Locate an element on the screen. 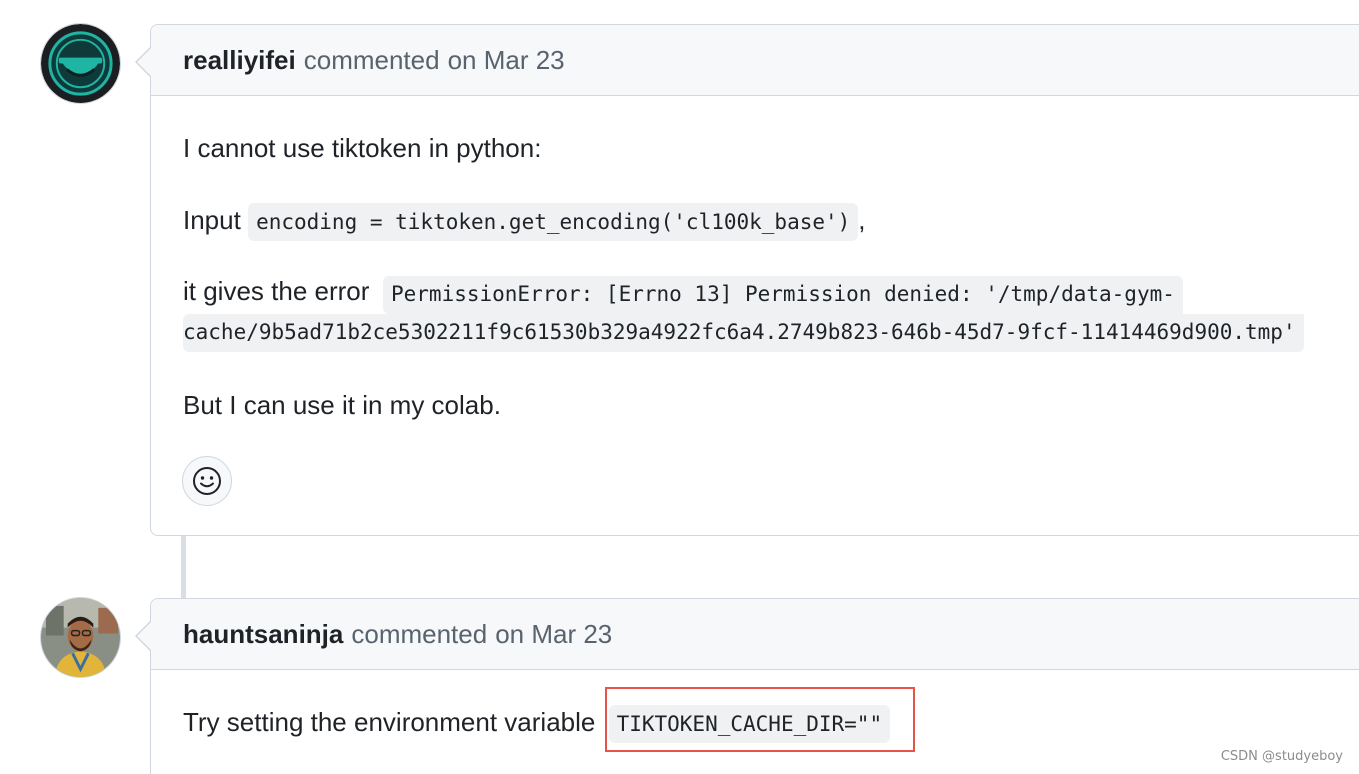  timeline-connector is located at coordinates (183, 567).